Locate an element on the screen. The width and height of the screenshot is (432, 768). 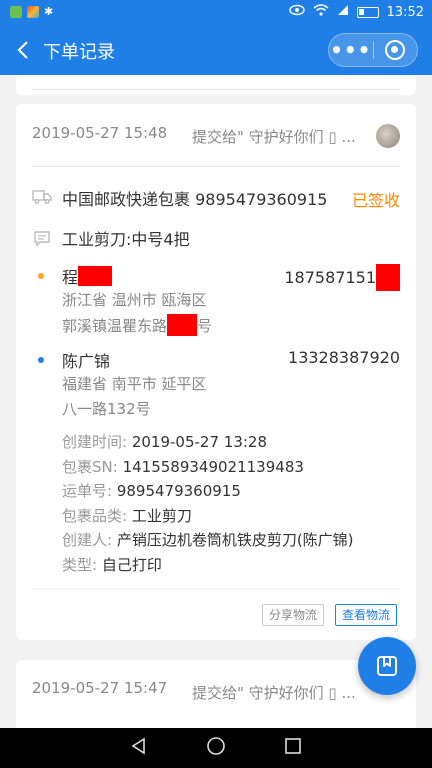
sender-dot is located at coordinates (41, 360).